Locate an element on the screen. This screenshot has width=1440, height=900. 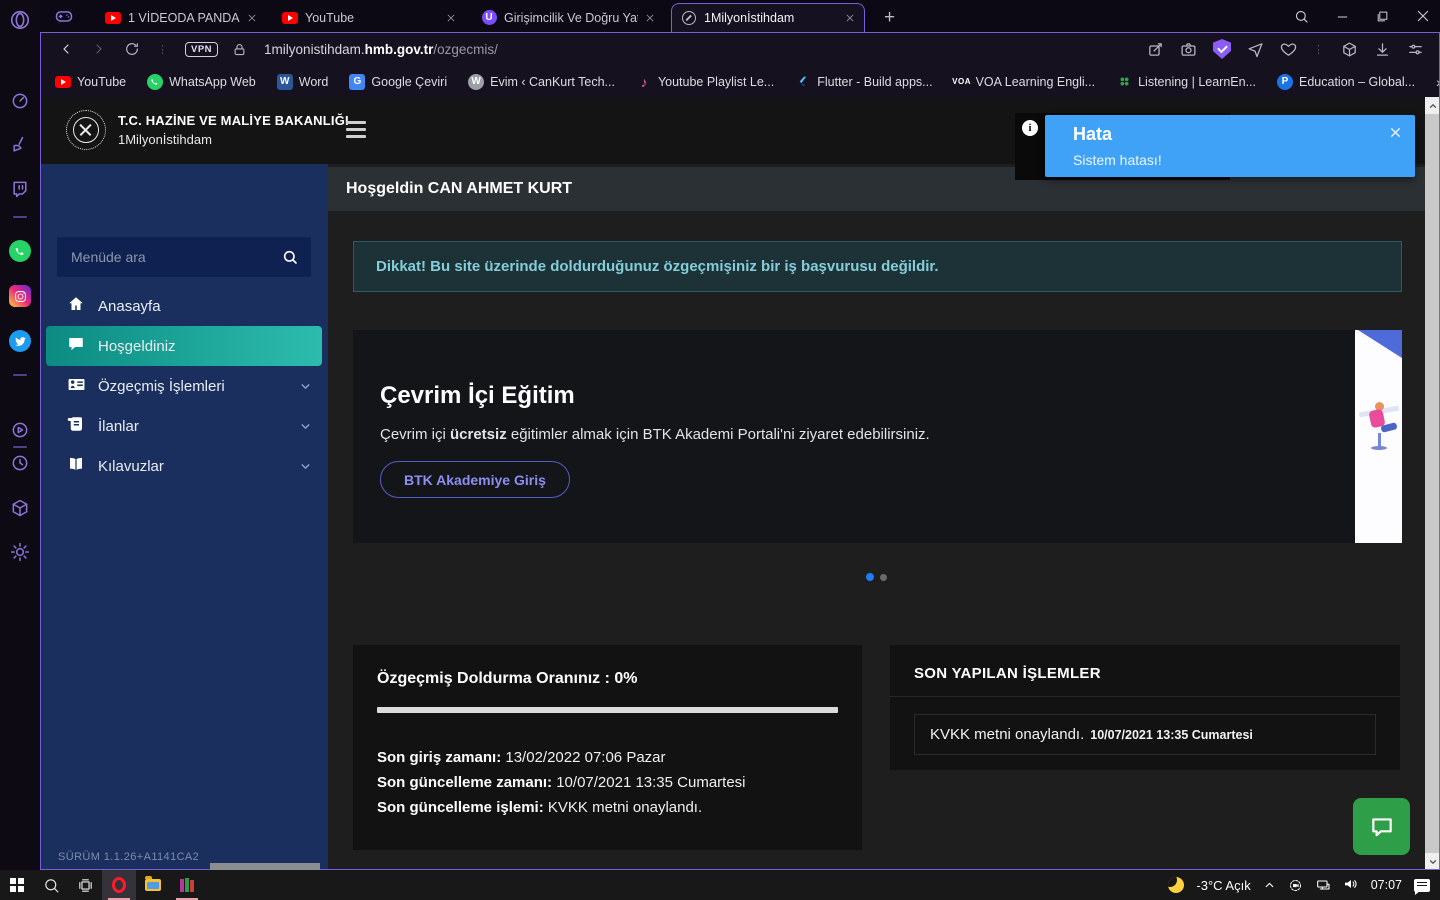
extensions-cube-icon is located at coordinates (20, 508).